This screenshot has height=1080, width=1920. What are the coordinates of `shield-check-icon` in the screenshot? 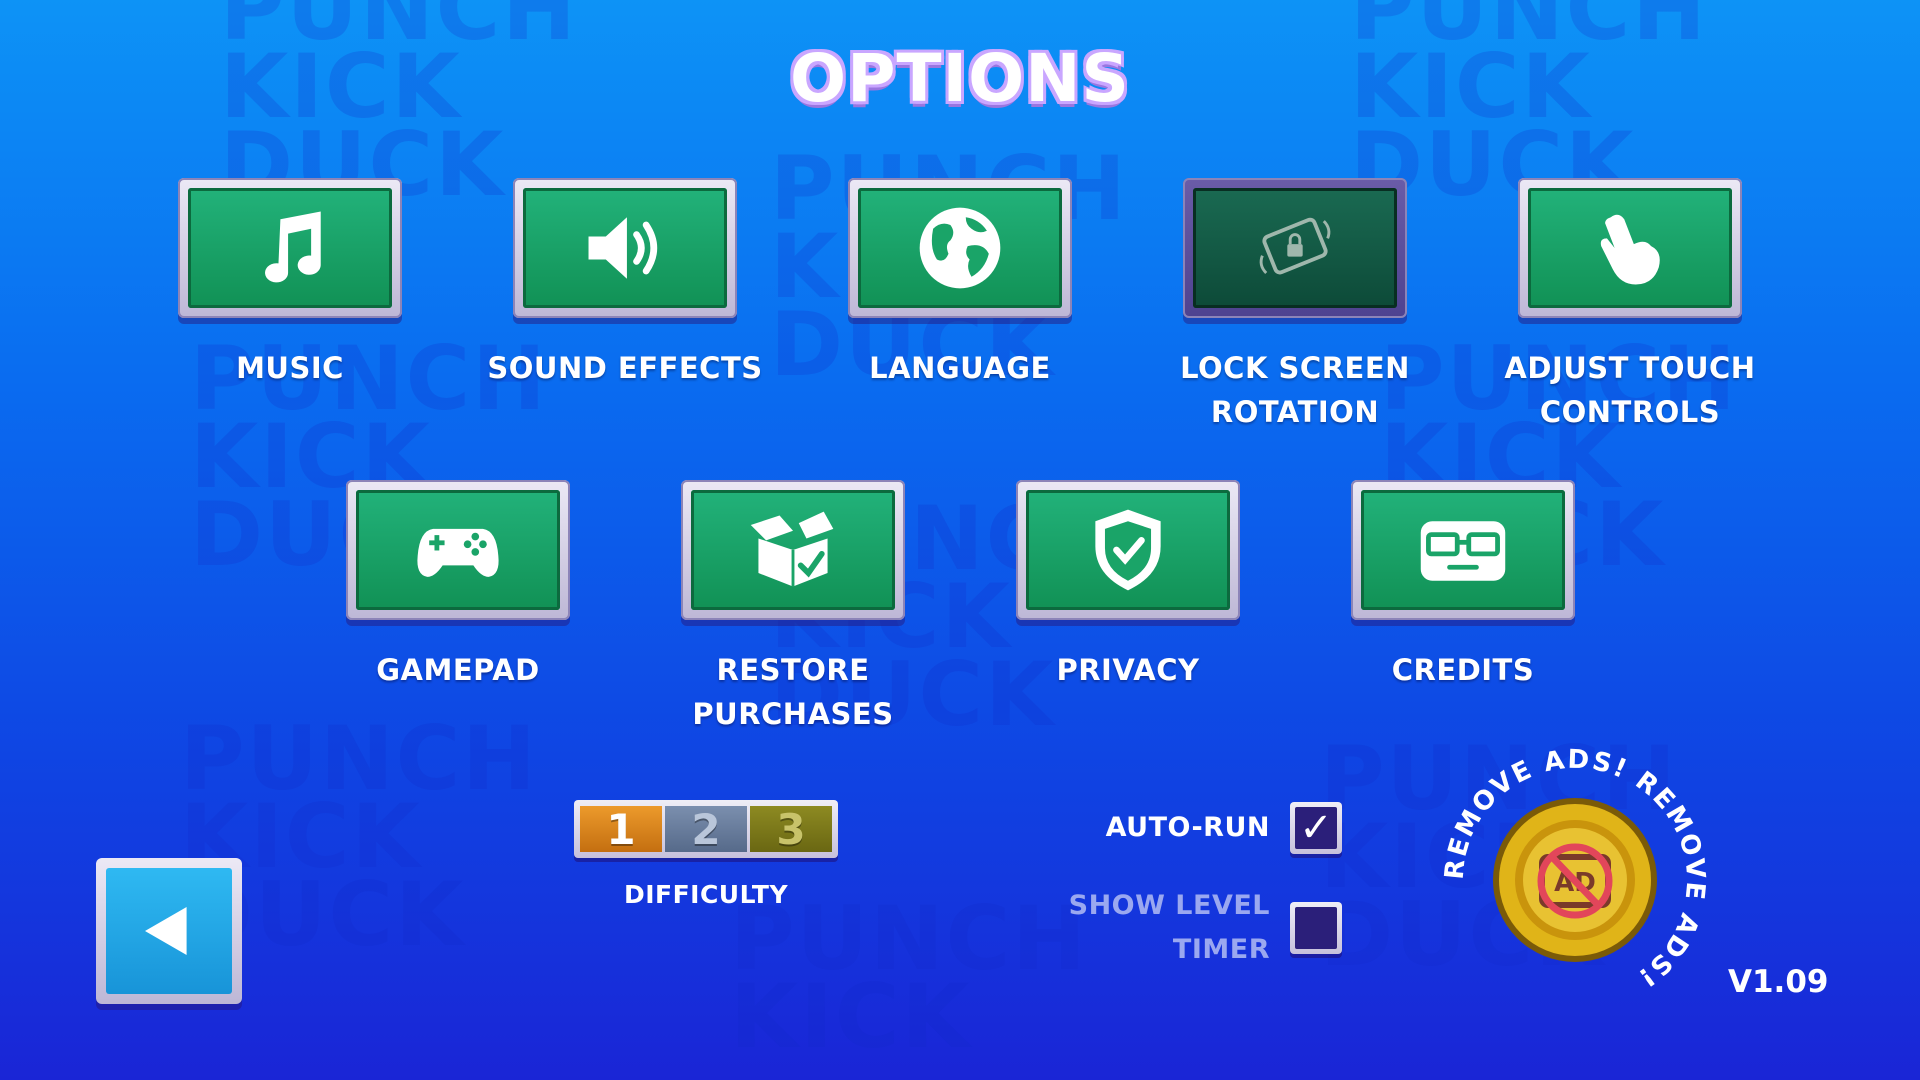 It's located at (1128, 550).